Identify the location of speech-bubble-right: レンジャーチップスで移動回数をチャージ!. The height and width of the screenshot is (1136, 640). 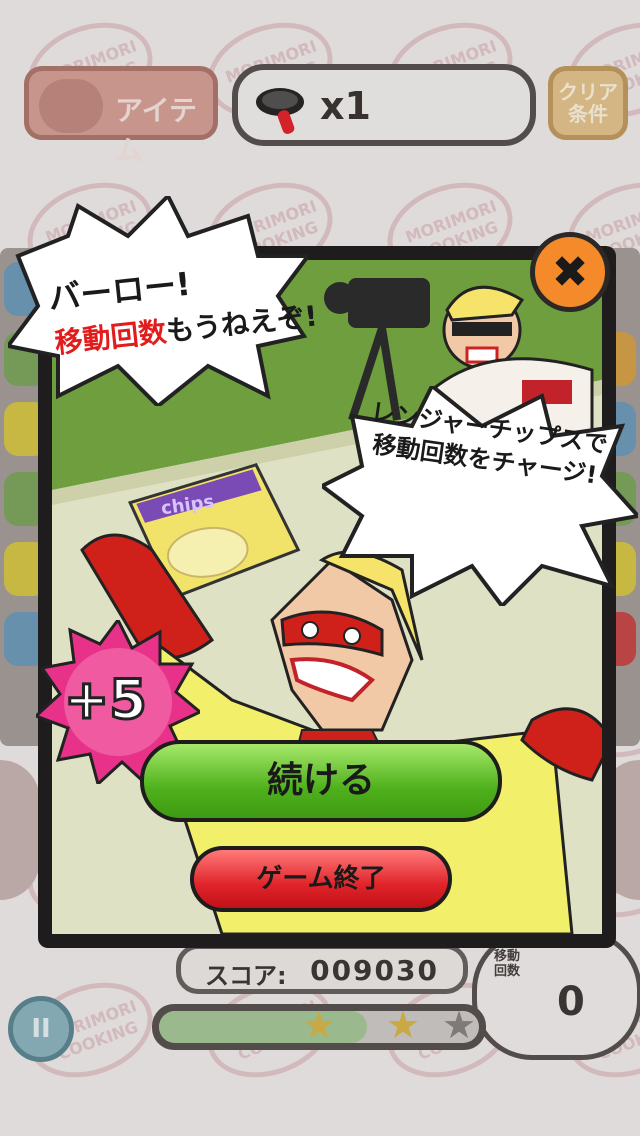
(480, 496).